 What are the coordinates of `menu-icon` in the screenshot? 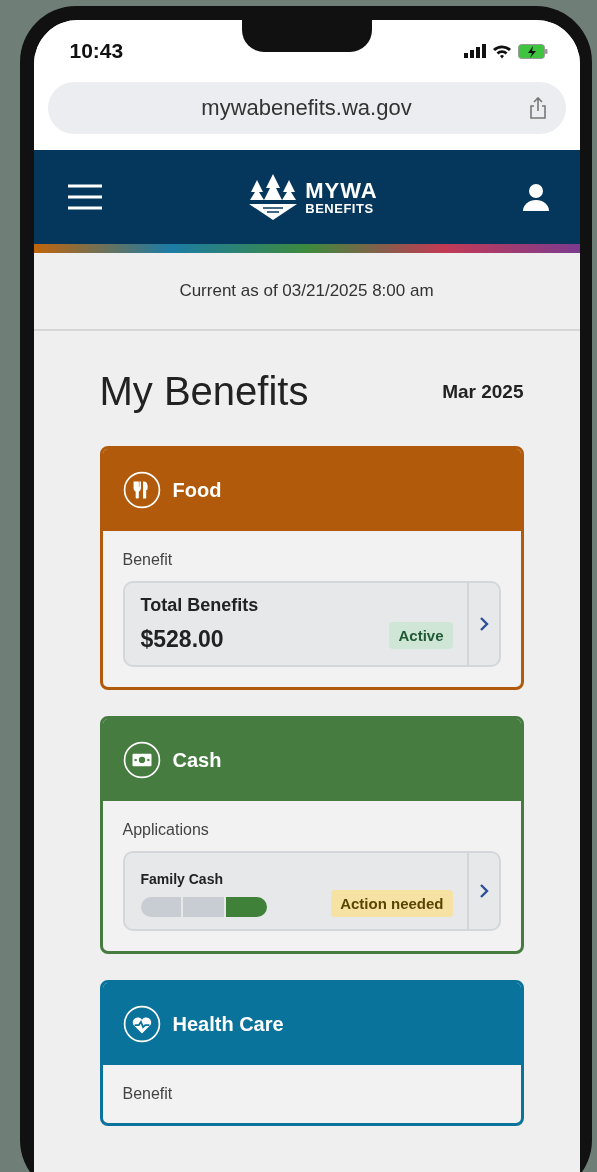 It's located at (84, 197).